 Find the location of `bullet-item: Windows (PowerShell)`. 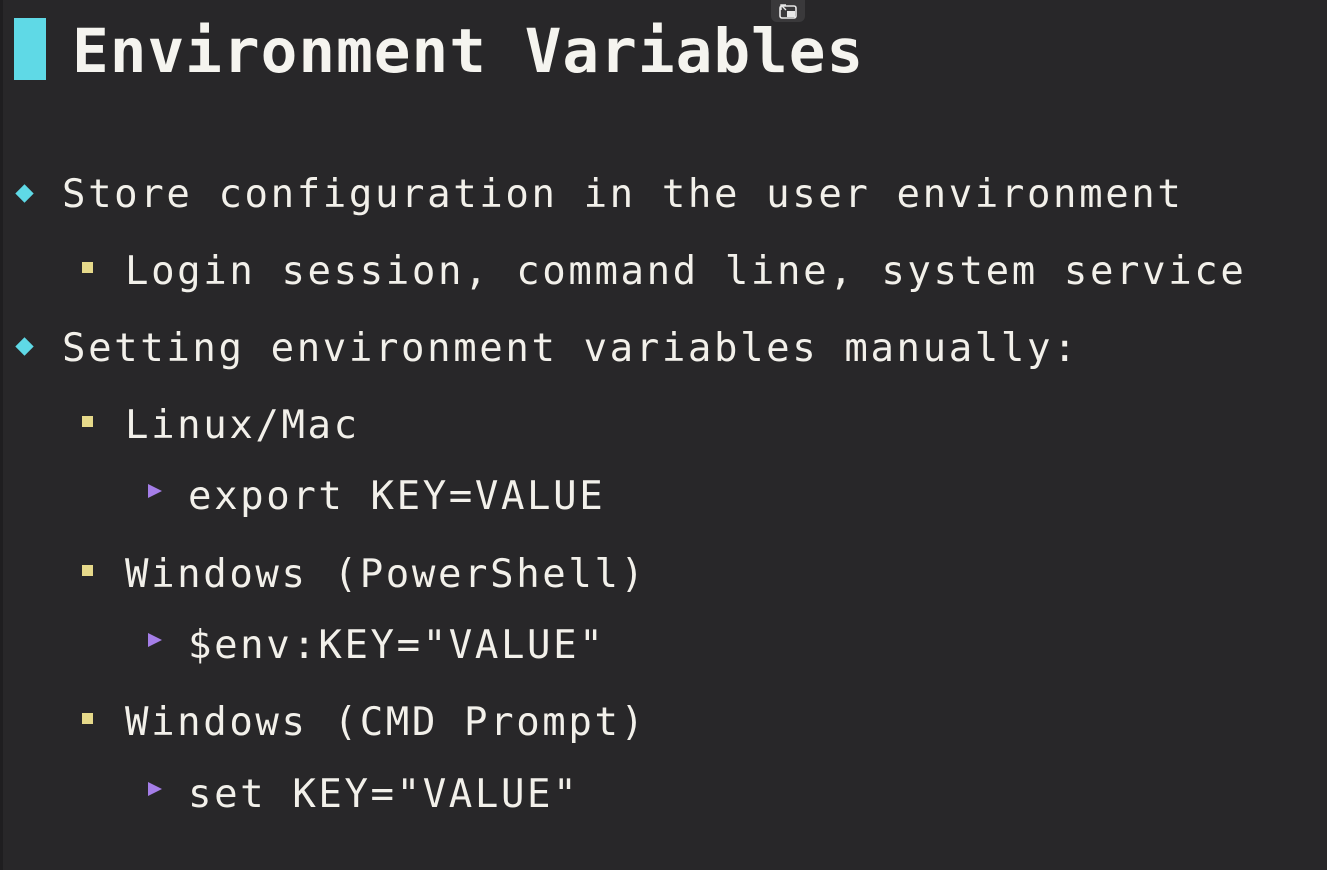

bullet-item: Windows (PowerShell) is located at coordinates (386, 574).